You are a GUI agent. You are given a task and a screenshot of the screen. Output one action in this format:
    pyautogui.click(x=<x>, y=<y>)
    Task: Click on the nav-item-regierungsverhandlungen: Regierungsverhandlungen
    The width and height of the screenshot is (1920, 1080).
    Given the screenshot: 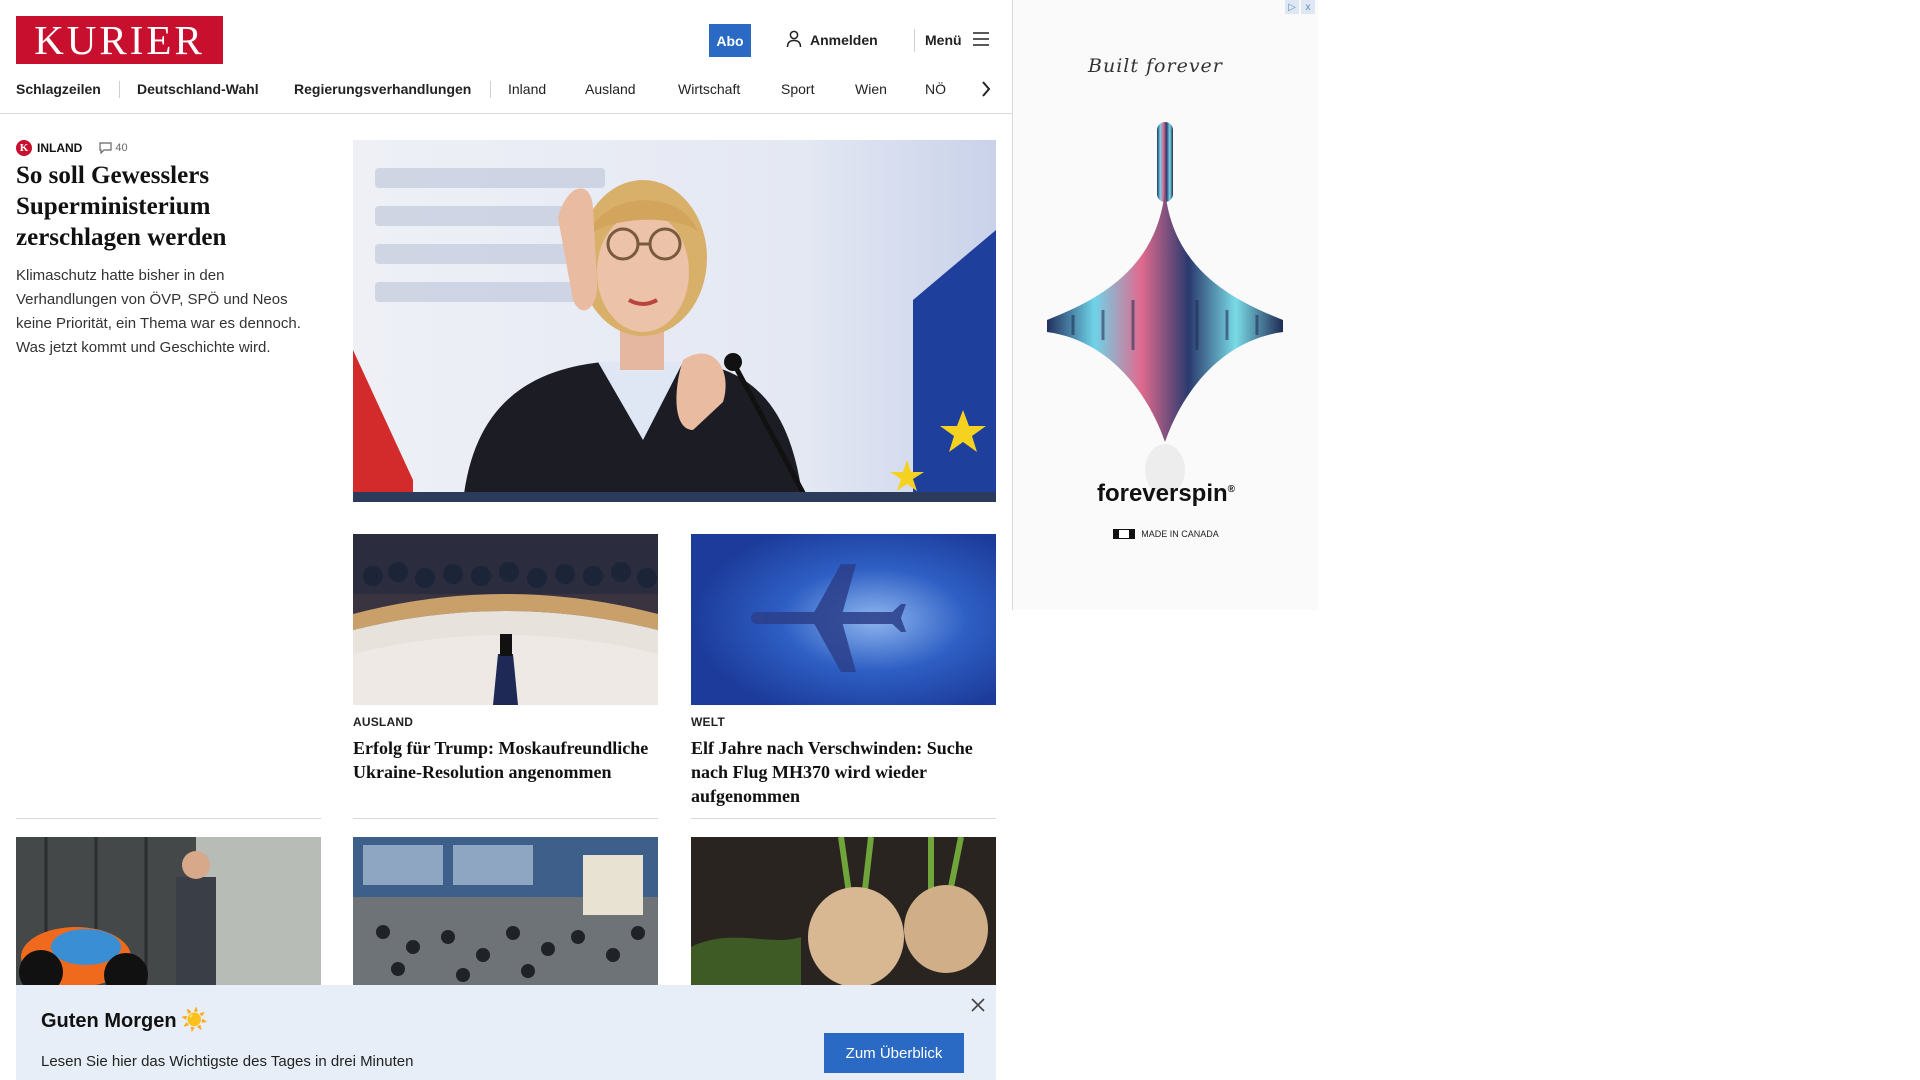 What is the action you would take?
    pyautogui.click(x=382, y=89)
    